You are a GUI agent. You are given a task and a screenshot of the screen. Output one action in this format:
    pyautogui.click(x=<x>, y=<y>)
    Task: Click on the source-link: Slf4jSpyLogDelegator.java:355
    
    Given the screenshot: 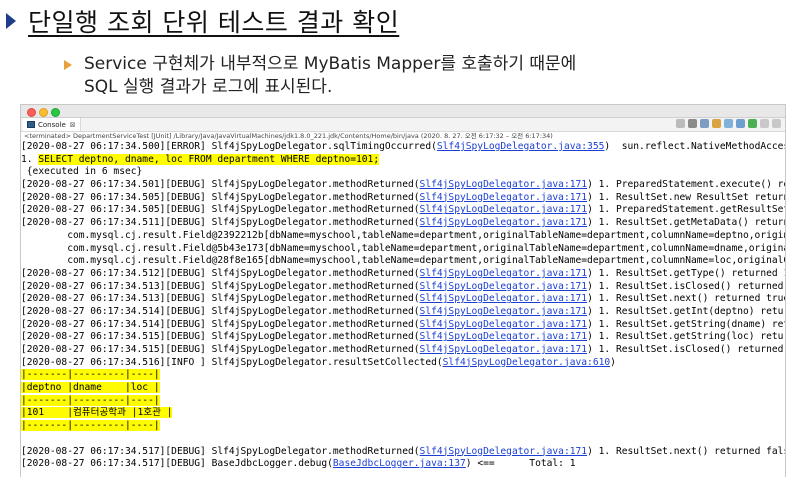 What is the action you would take?
    pyautogui.click(x=521, y=146)
    